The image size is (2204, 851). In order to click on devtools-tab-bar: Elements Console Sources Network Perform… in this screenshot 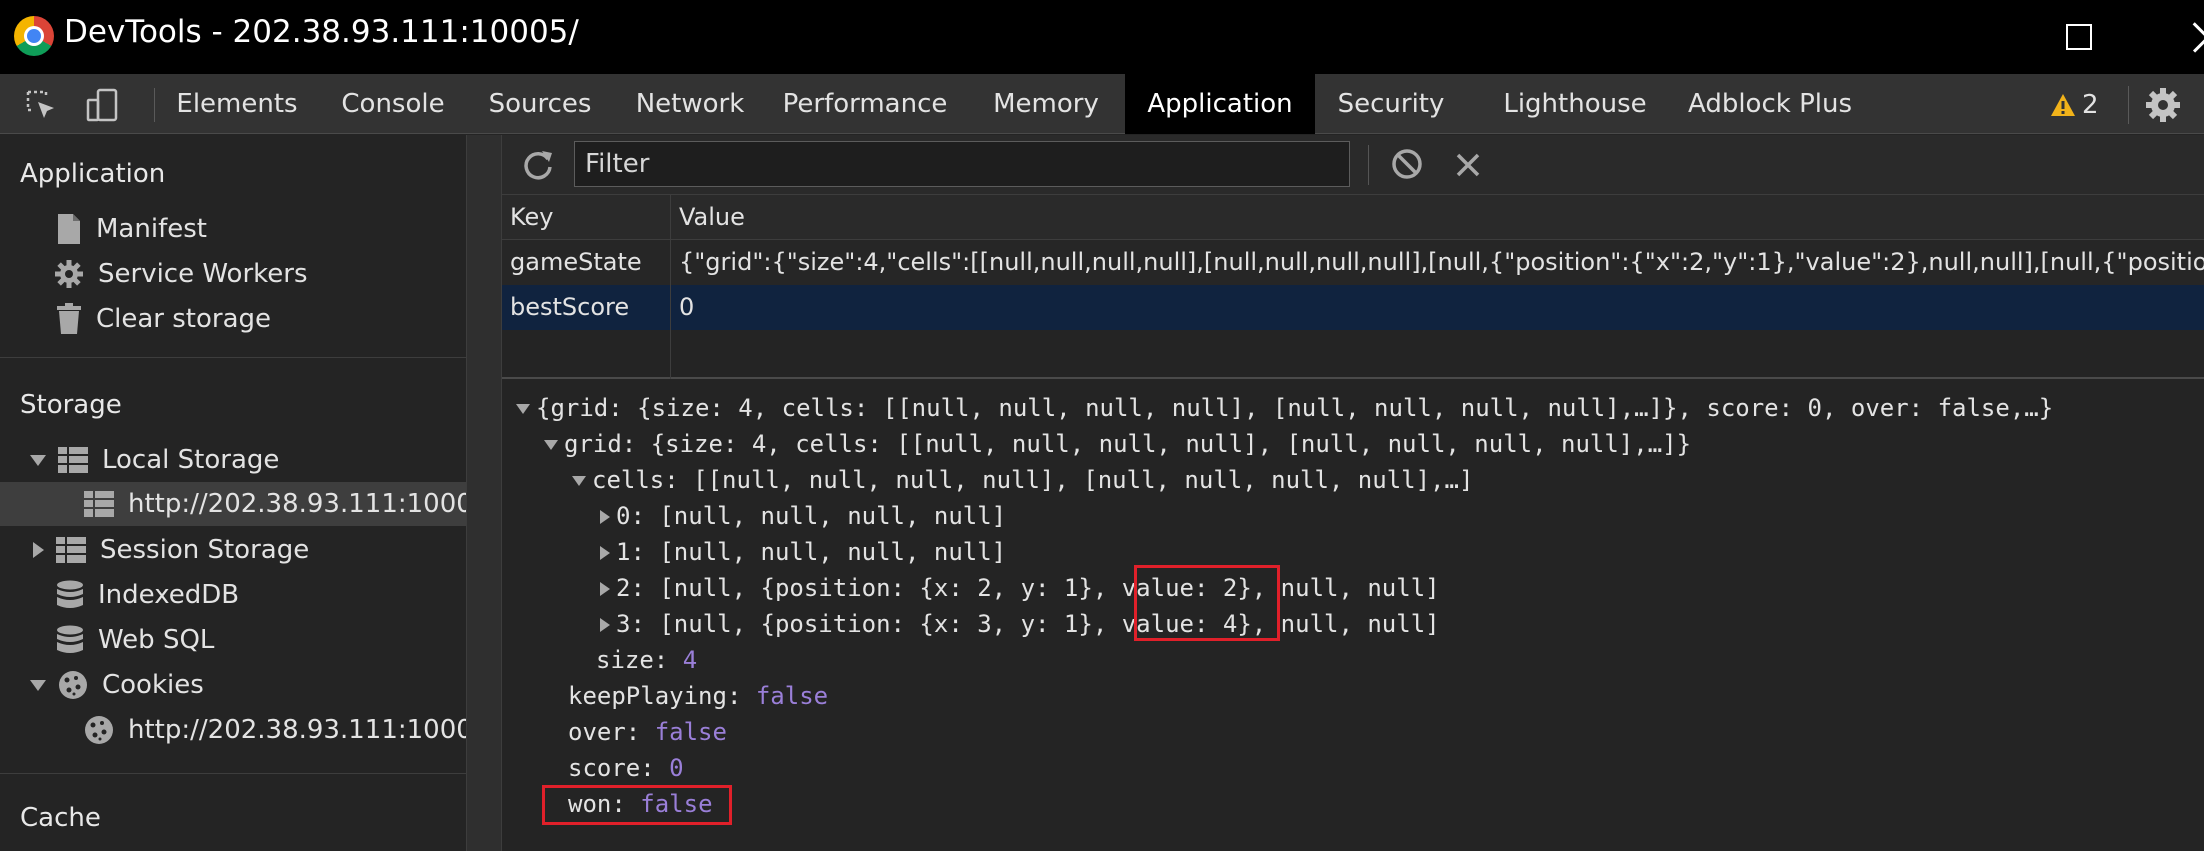, I will do `click(1102, 104)`.